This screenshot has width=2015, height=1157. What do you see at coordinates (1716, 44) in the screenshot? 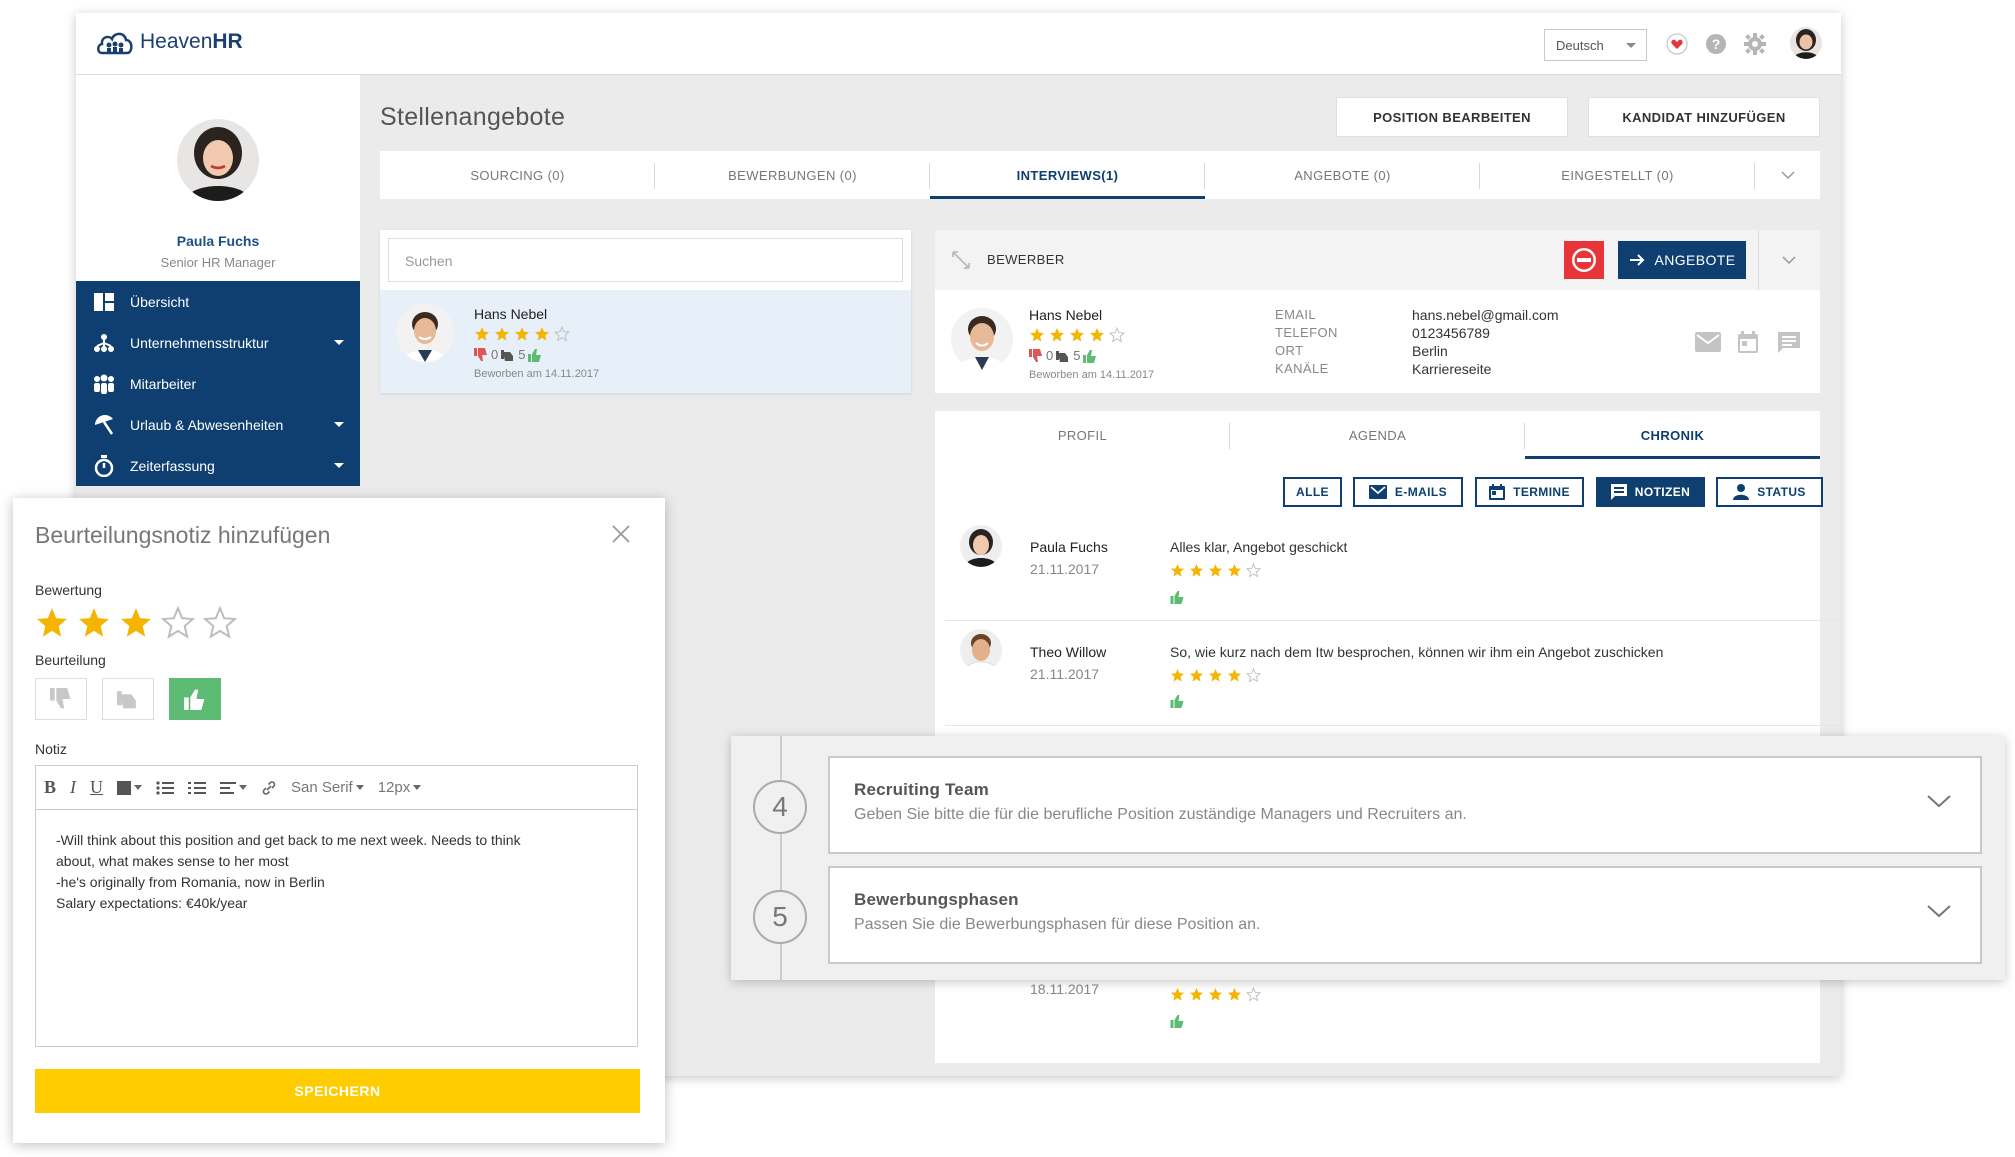
I see `help-icon: ?` at bounding box center [1716, 44].